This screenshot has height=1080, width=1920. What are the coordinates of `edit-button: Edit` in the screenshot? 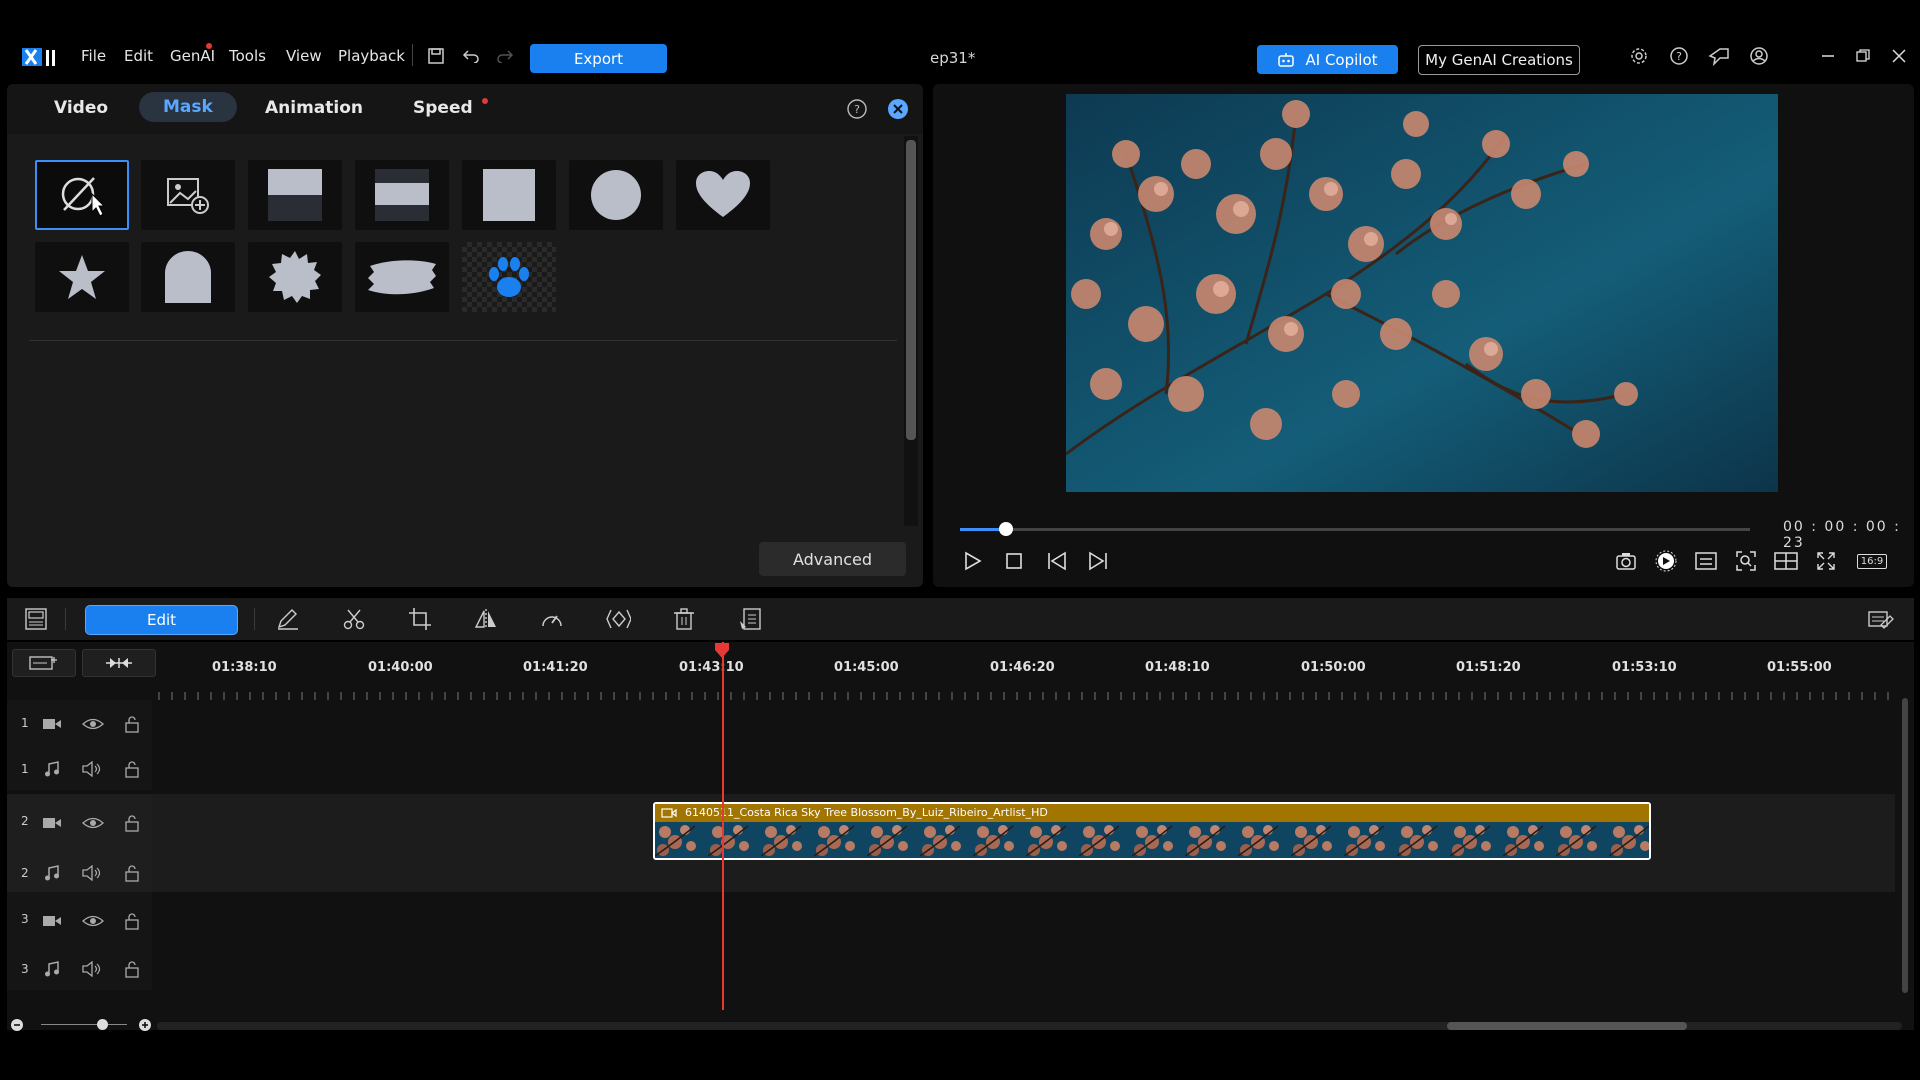 It's located at (161, 620).